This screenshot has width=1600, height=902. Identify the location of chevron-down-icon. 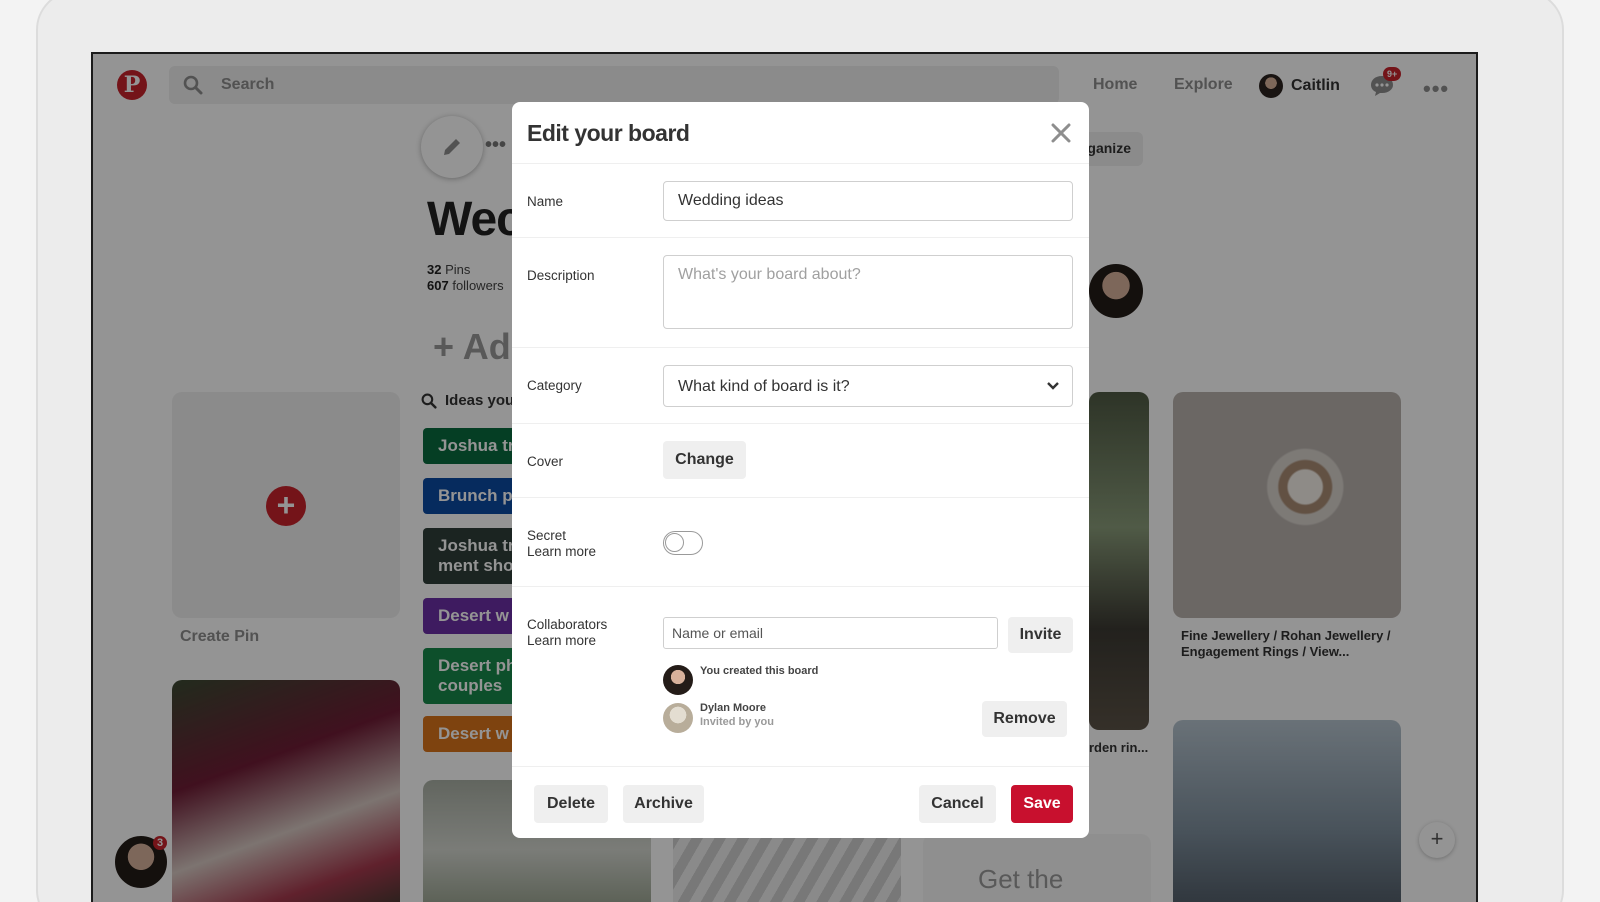
(1053, 386).